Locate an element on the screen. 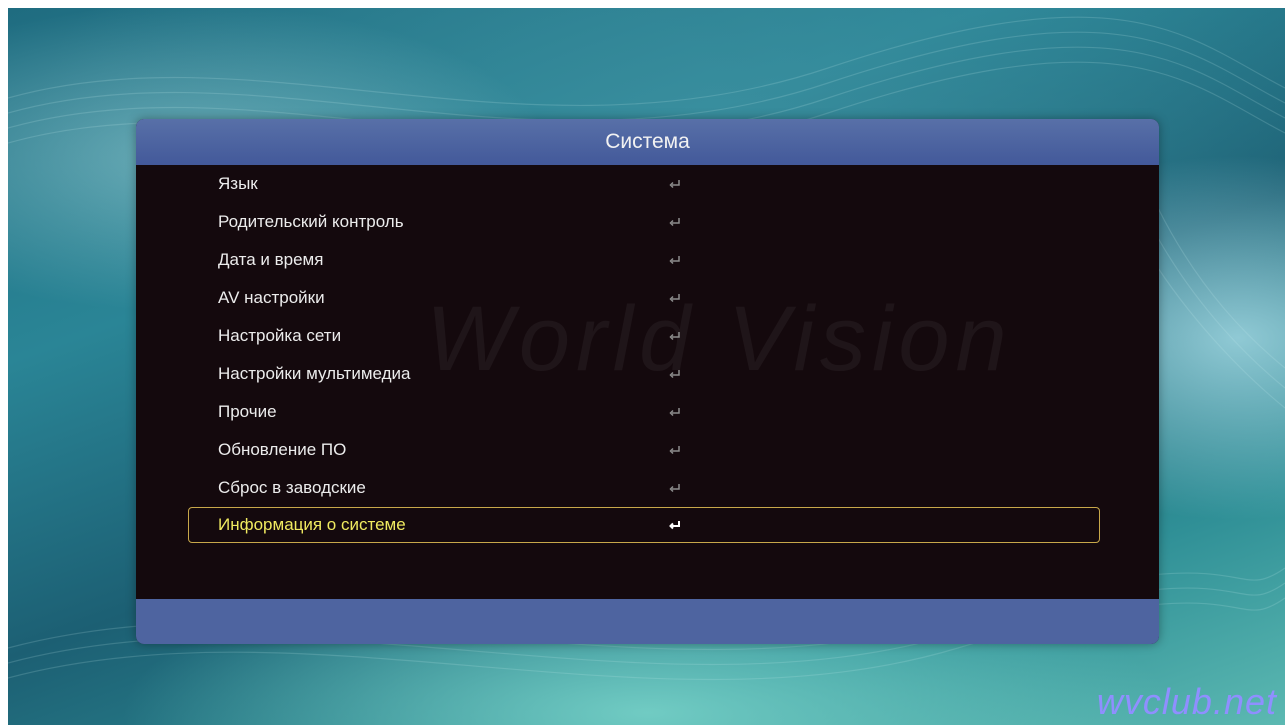  menu-item-av-settings: AV настройки is located at coordinates (647, 298).